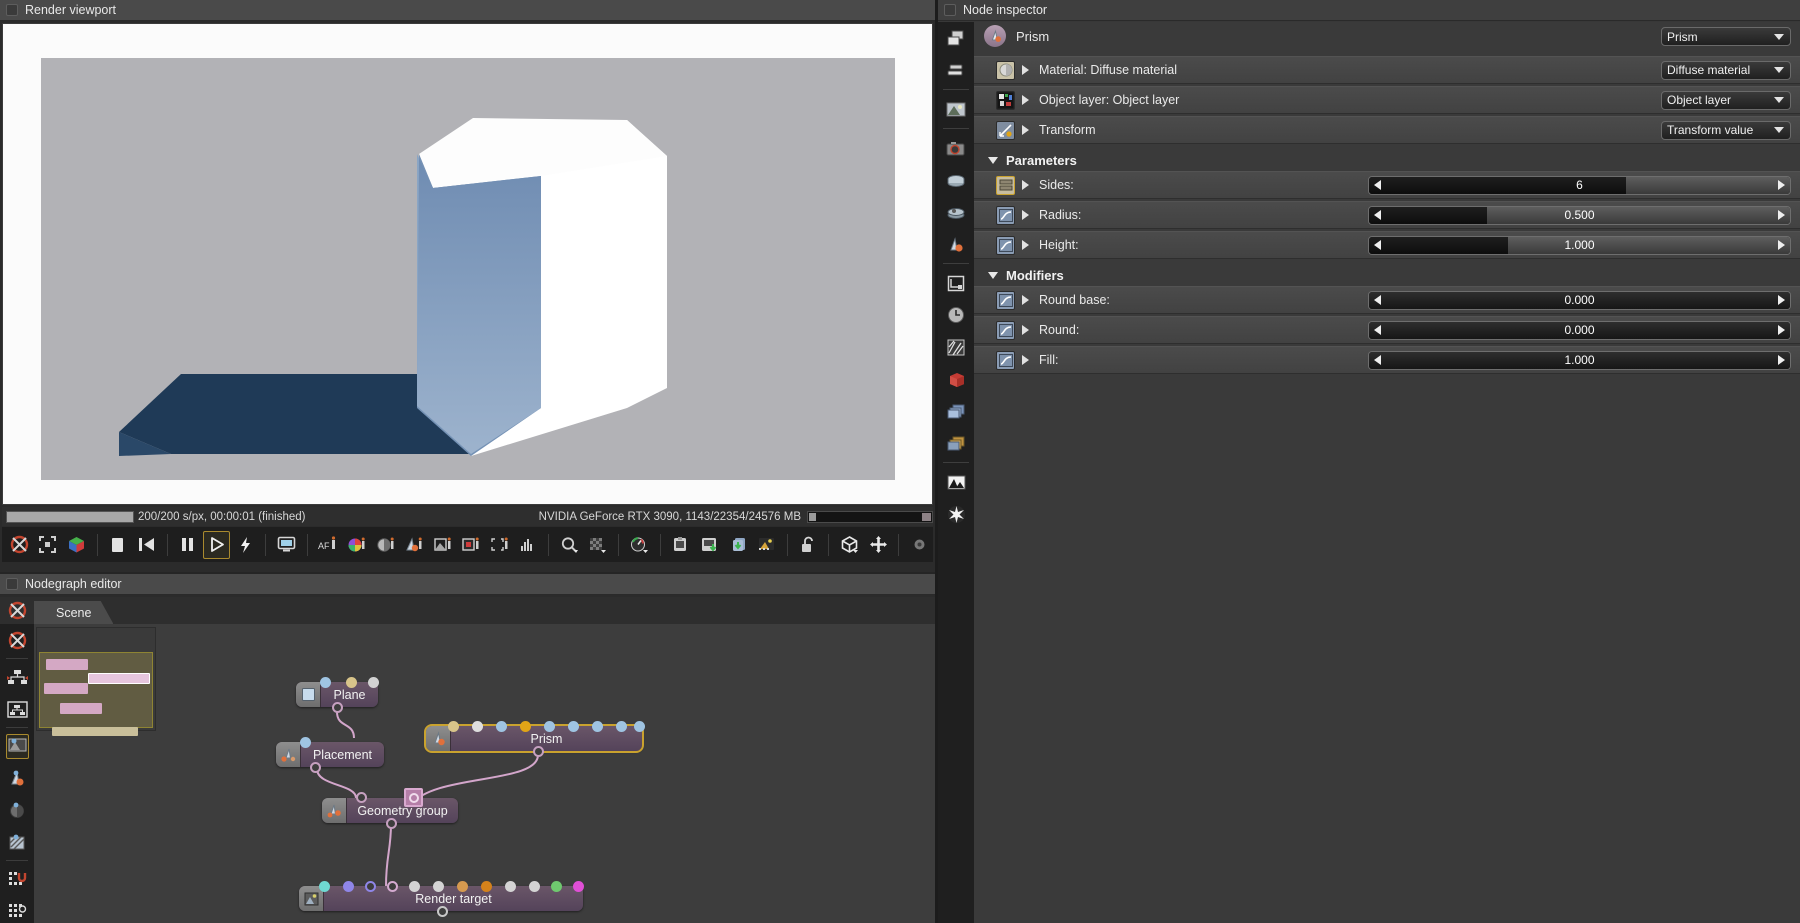 This screenshot has width=1800, height=923. I want to click on inspector-tab-imager-button, so click(956, 482).